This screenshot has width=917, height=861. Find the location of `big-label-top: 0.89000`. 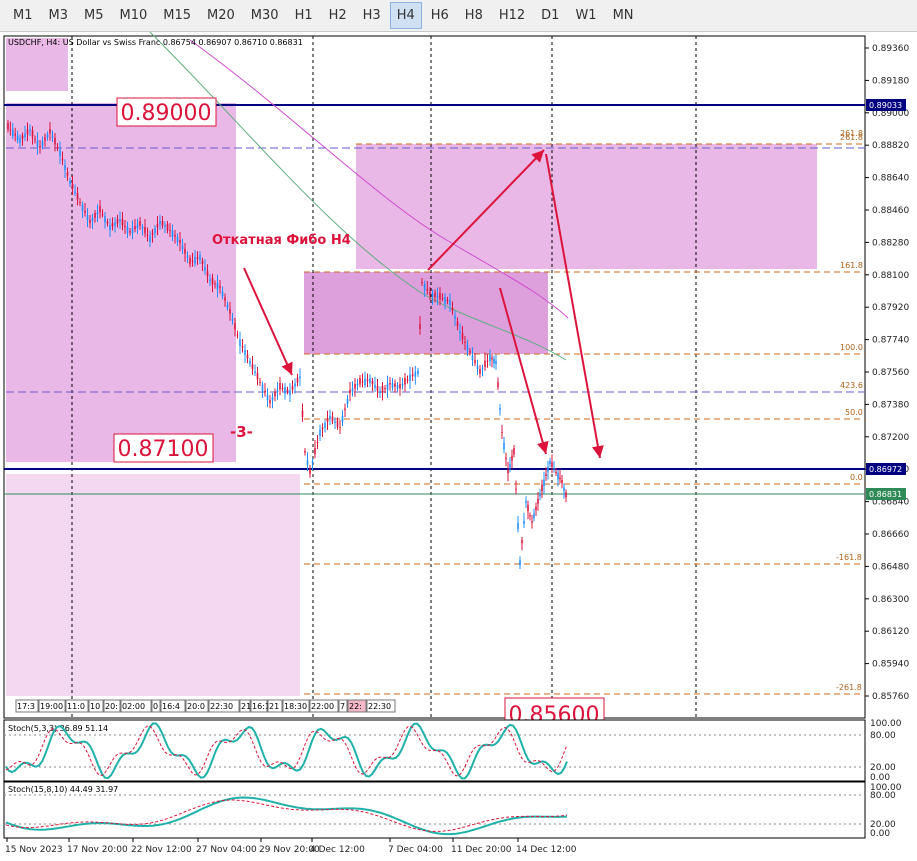

big-label-top: 0.89000 is located at coordinates (166, 113).